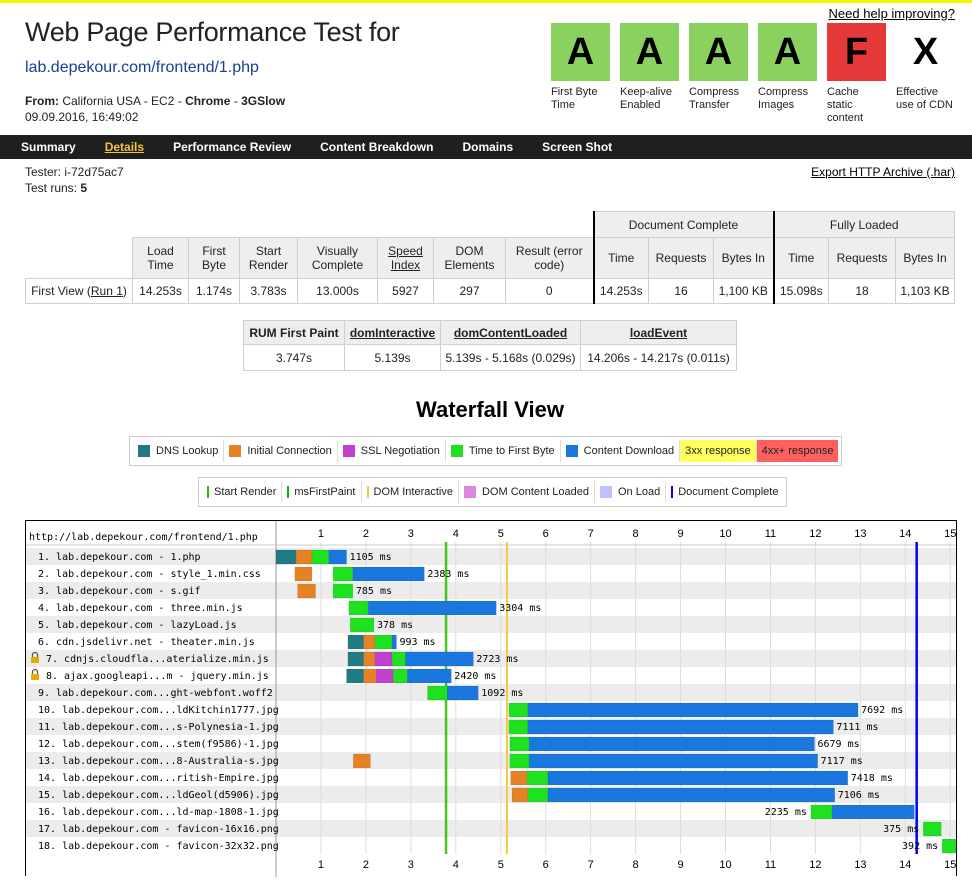 The width and height of the screenshot is (972, 882). Describe the element at coordinates (149, 574) in the screenshot. I see `request-label: 2. lab.depekour.com - style_1.min.css` at that location.